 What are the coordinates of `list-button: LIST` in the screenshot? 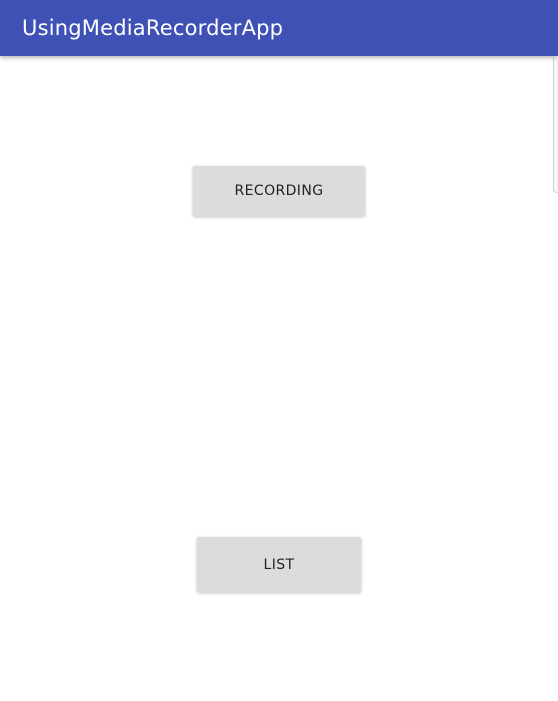 It's located at (279, 564).